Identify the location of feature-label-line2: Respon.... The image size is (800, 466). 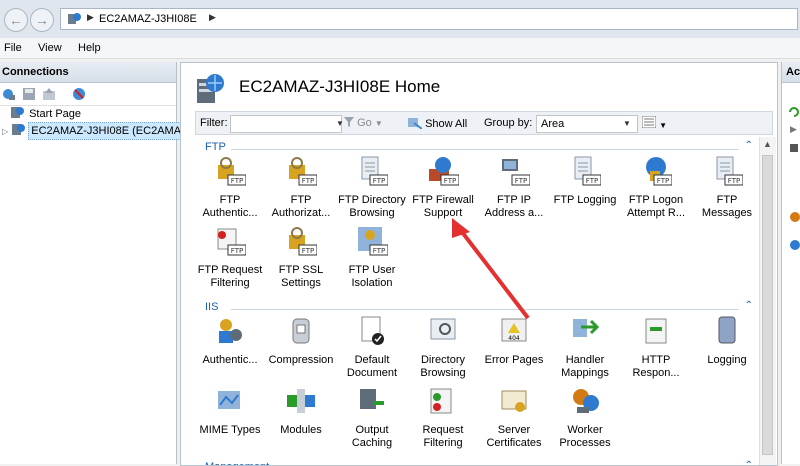
(656, 373).